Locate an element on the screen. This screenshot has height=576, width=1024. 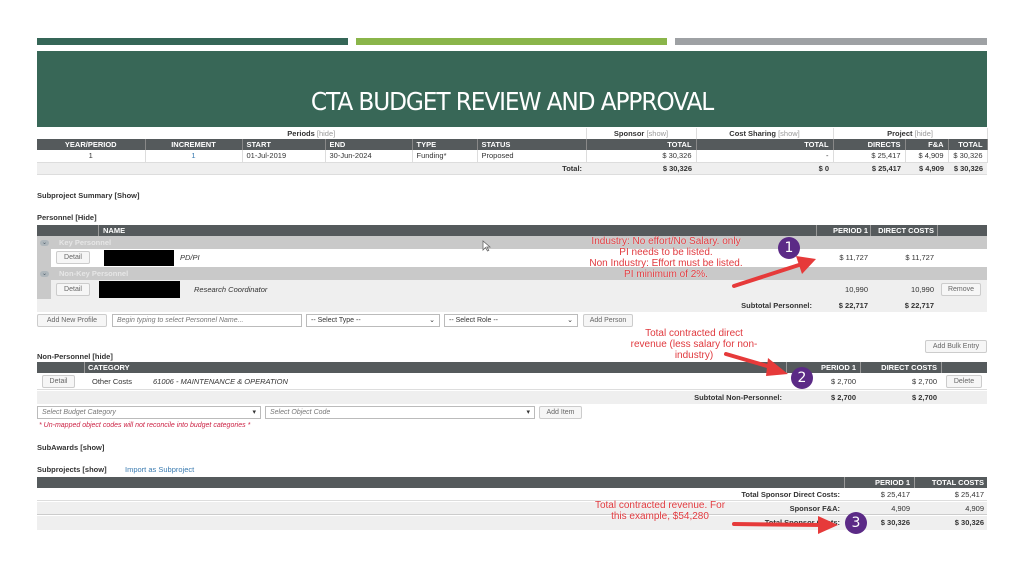
delete-button: Delete is located at coordinates (964, 381).